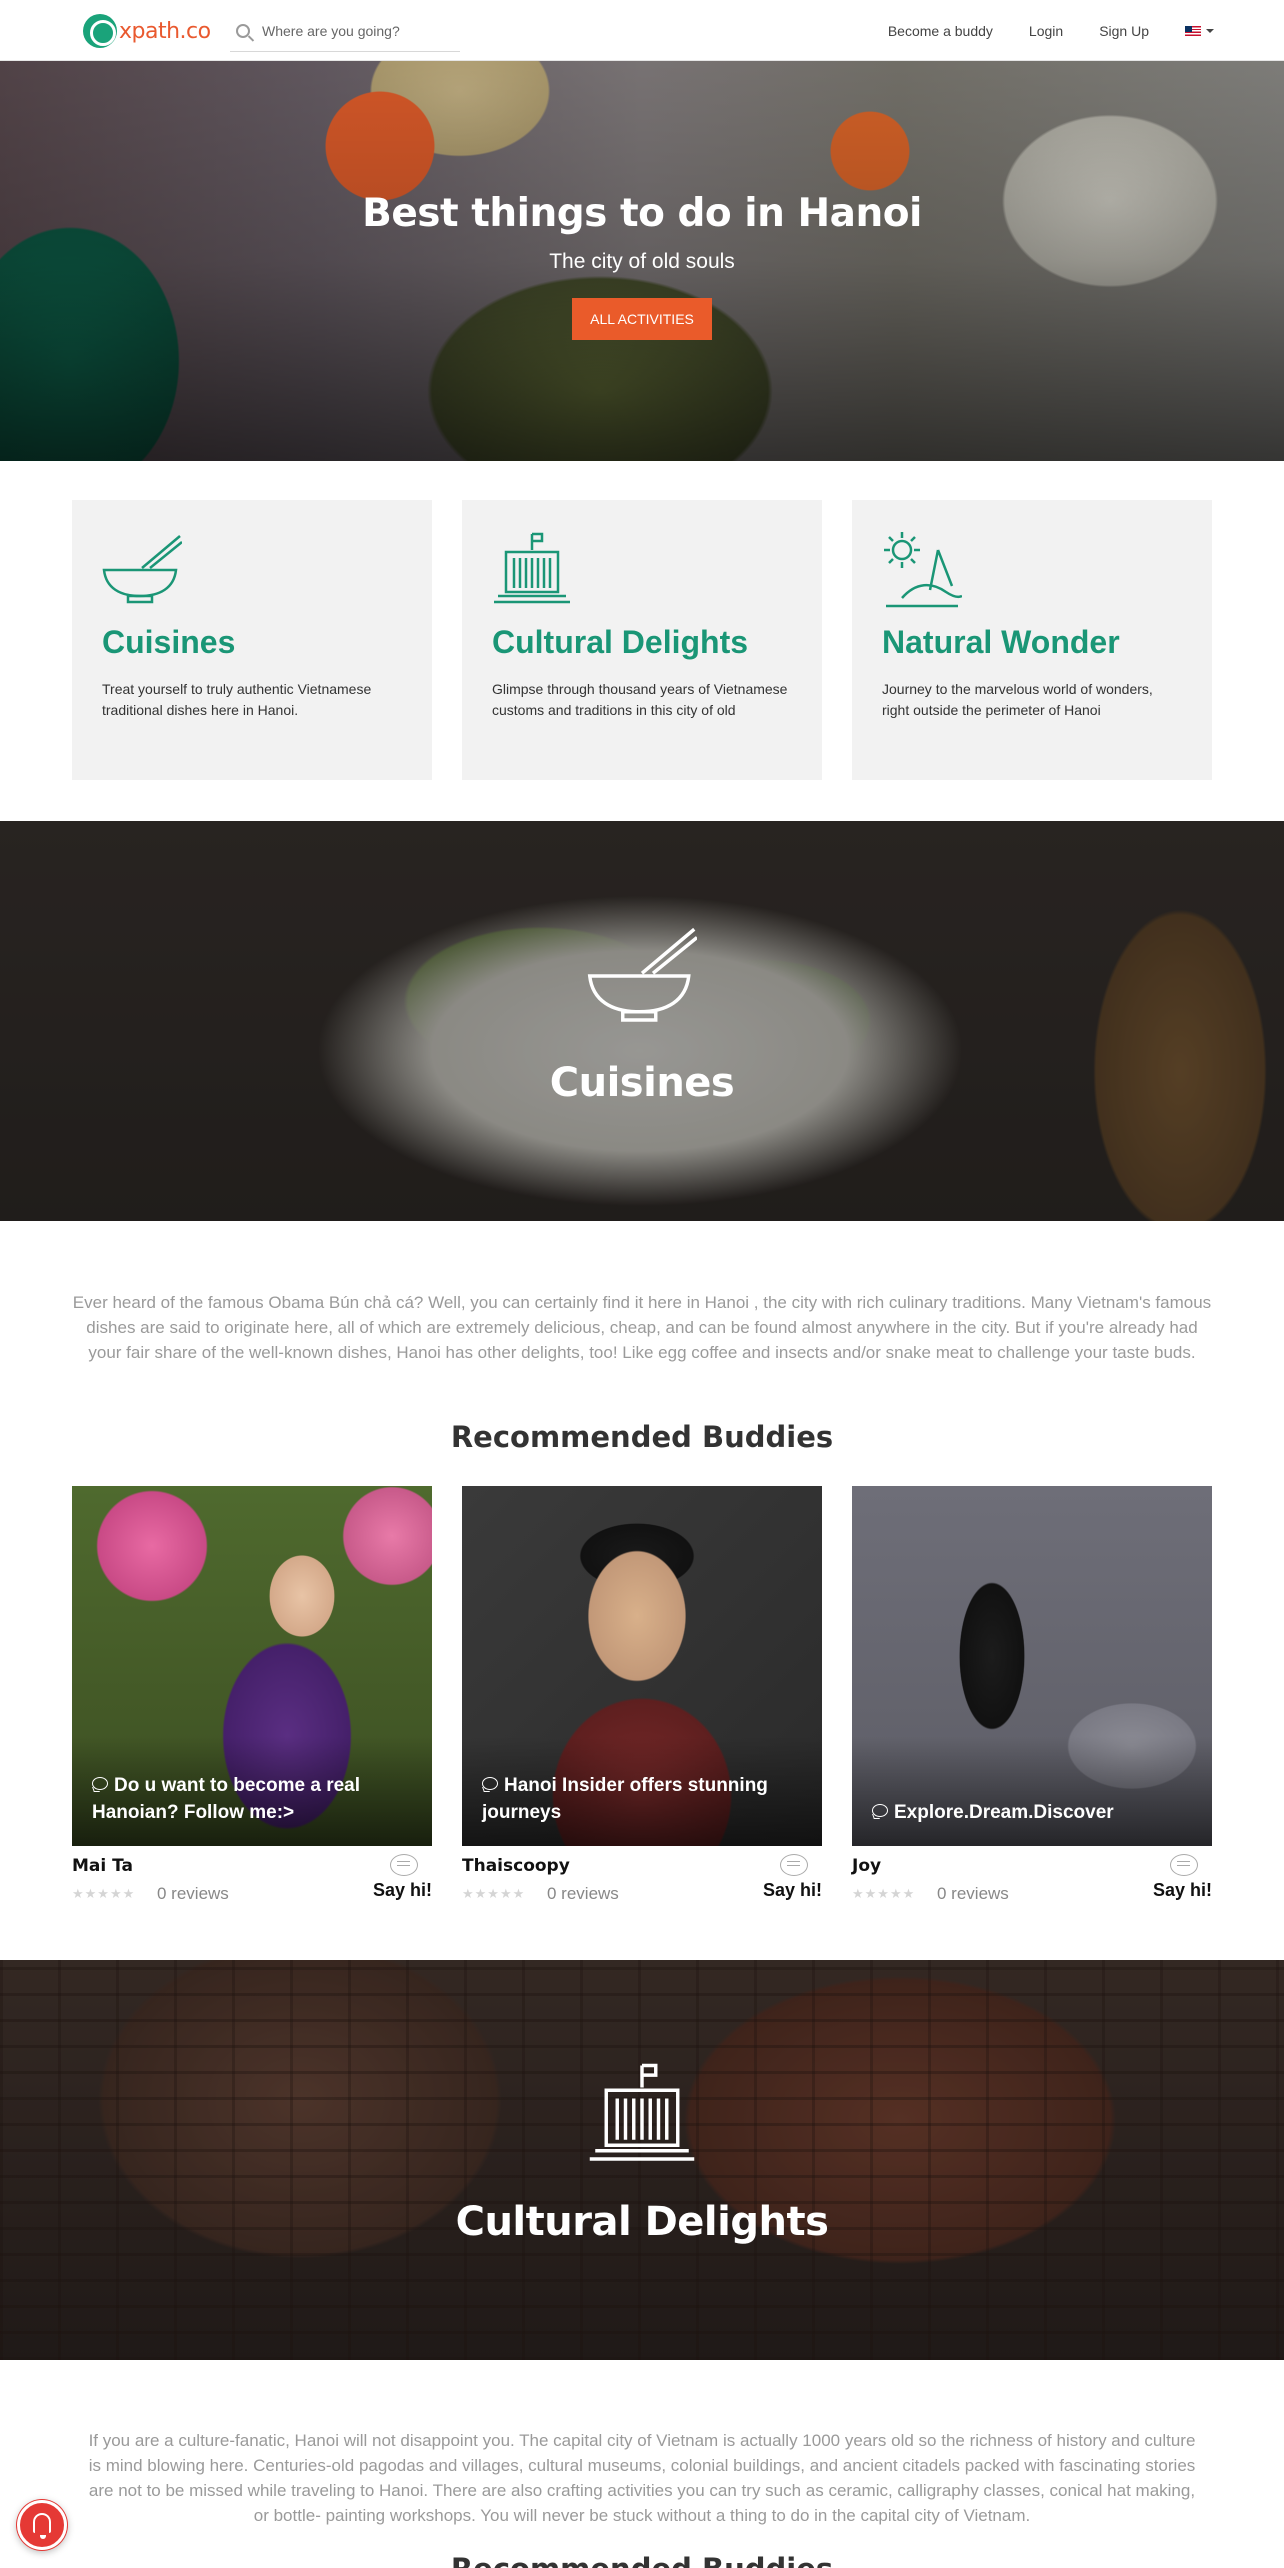  Describe the element at coordinates (1124, 31) in the screenshot. I see `signup-link: Sign Up` at that location.